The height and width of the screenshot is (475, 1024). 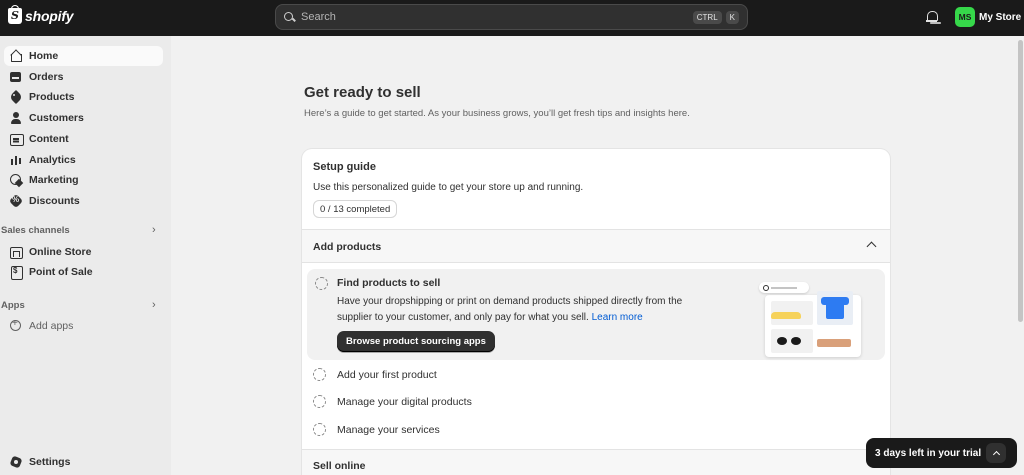 I want to click on learn-more-link: Learn more, so click(x=617, y=317).